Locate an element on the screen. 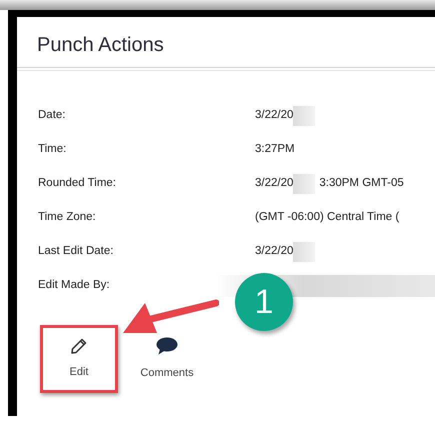 This screenshot has width=435, height=423. action-button: Comments is located at coordinates (167, 359).